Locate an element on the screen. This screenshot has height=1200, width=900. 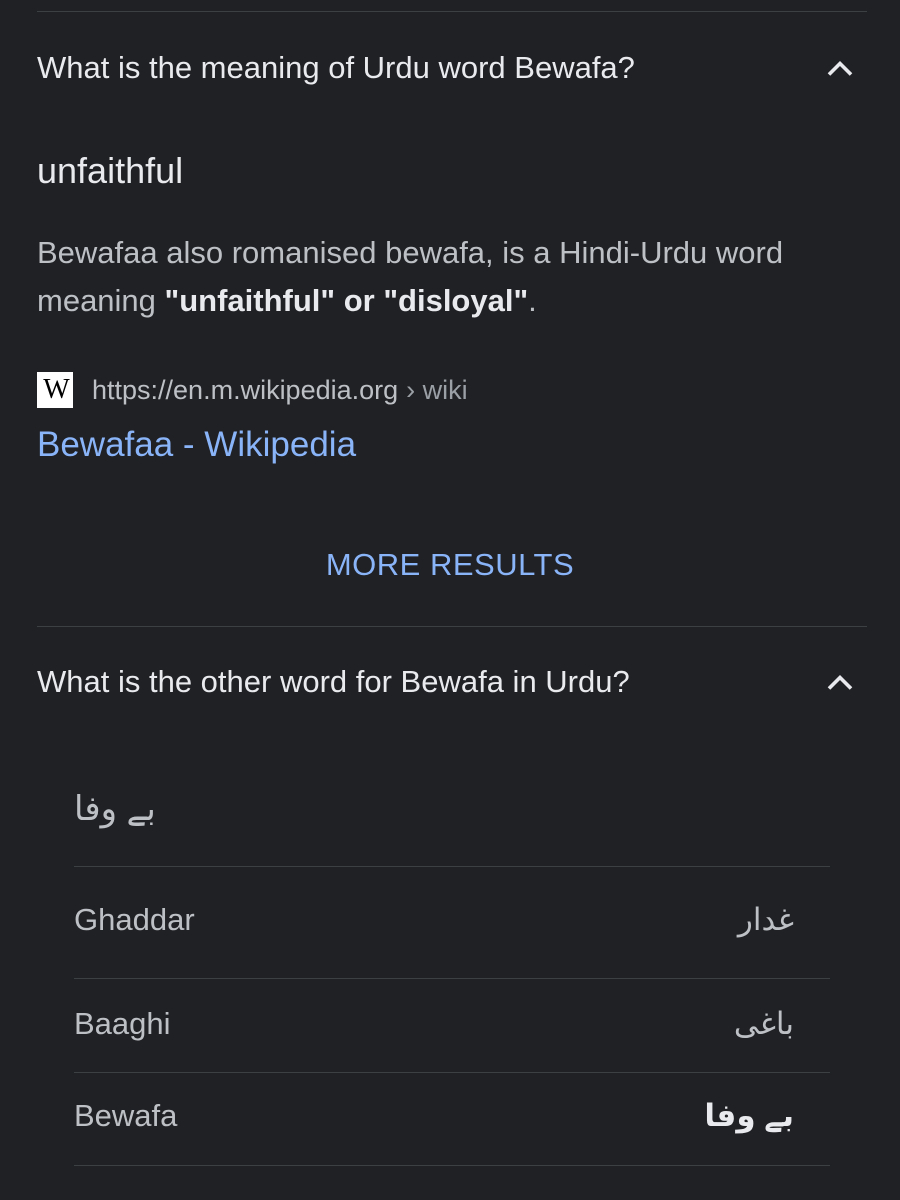
answer-snippet-highlight: "unfaithful" or "disloyal" is located at coordinates (346, 300).